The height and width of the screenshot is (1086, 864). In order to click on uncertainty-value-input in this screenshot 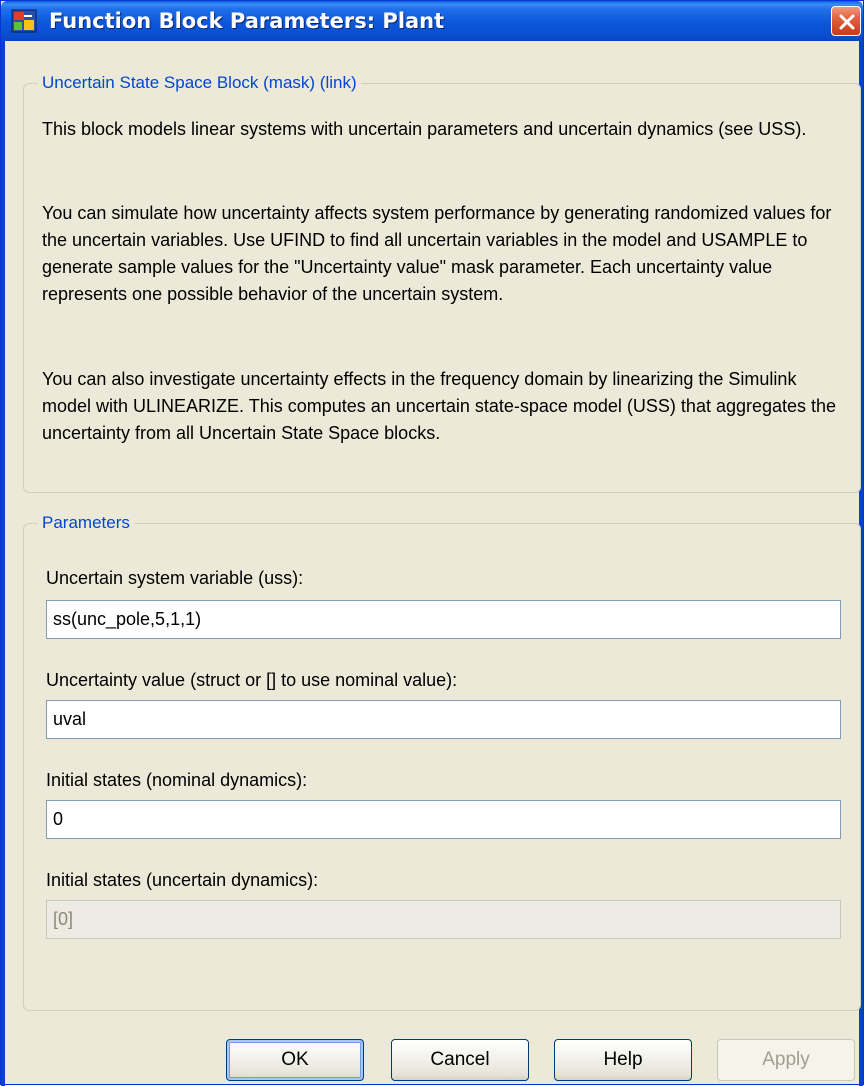, I will do `click(443, 719)`.